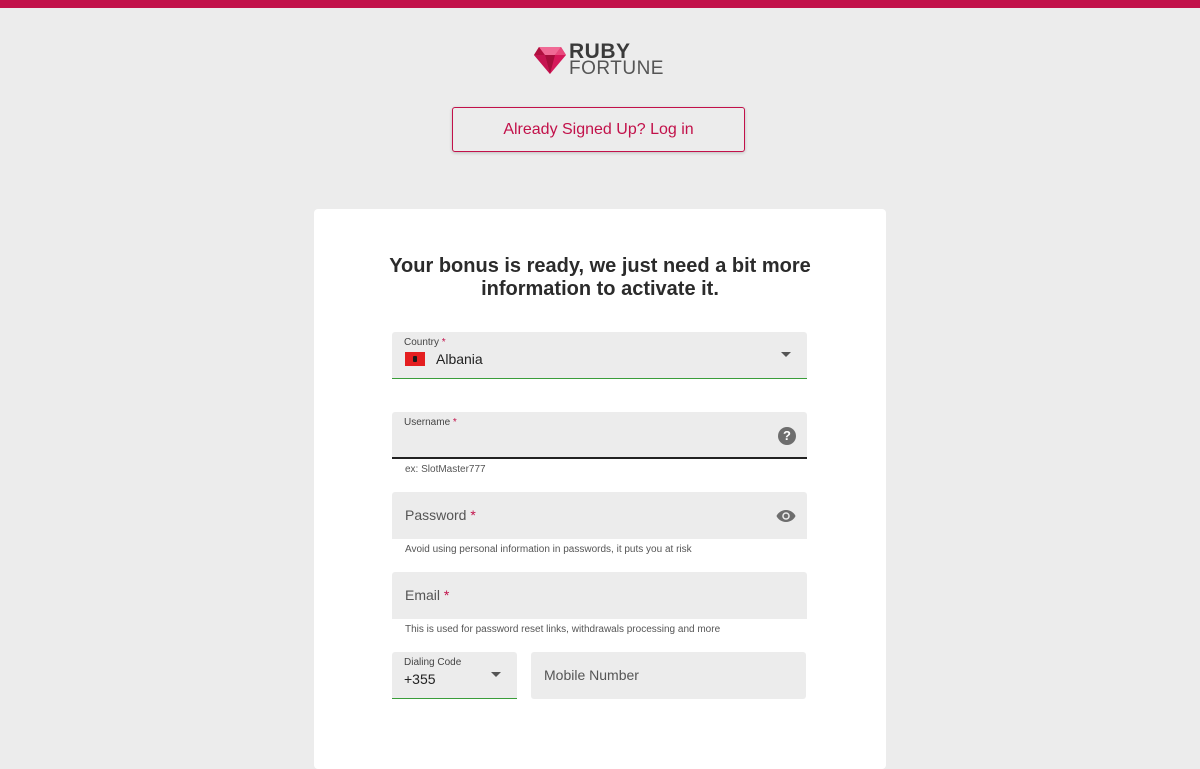 The height and width of the screenshot is (769, 1200). What do you see at coordinates (668, 675) in the screenshot?
I see `mobile-number-field: Mobile Number` at bounding box center [668, 675].